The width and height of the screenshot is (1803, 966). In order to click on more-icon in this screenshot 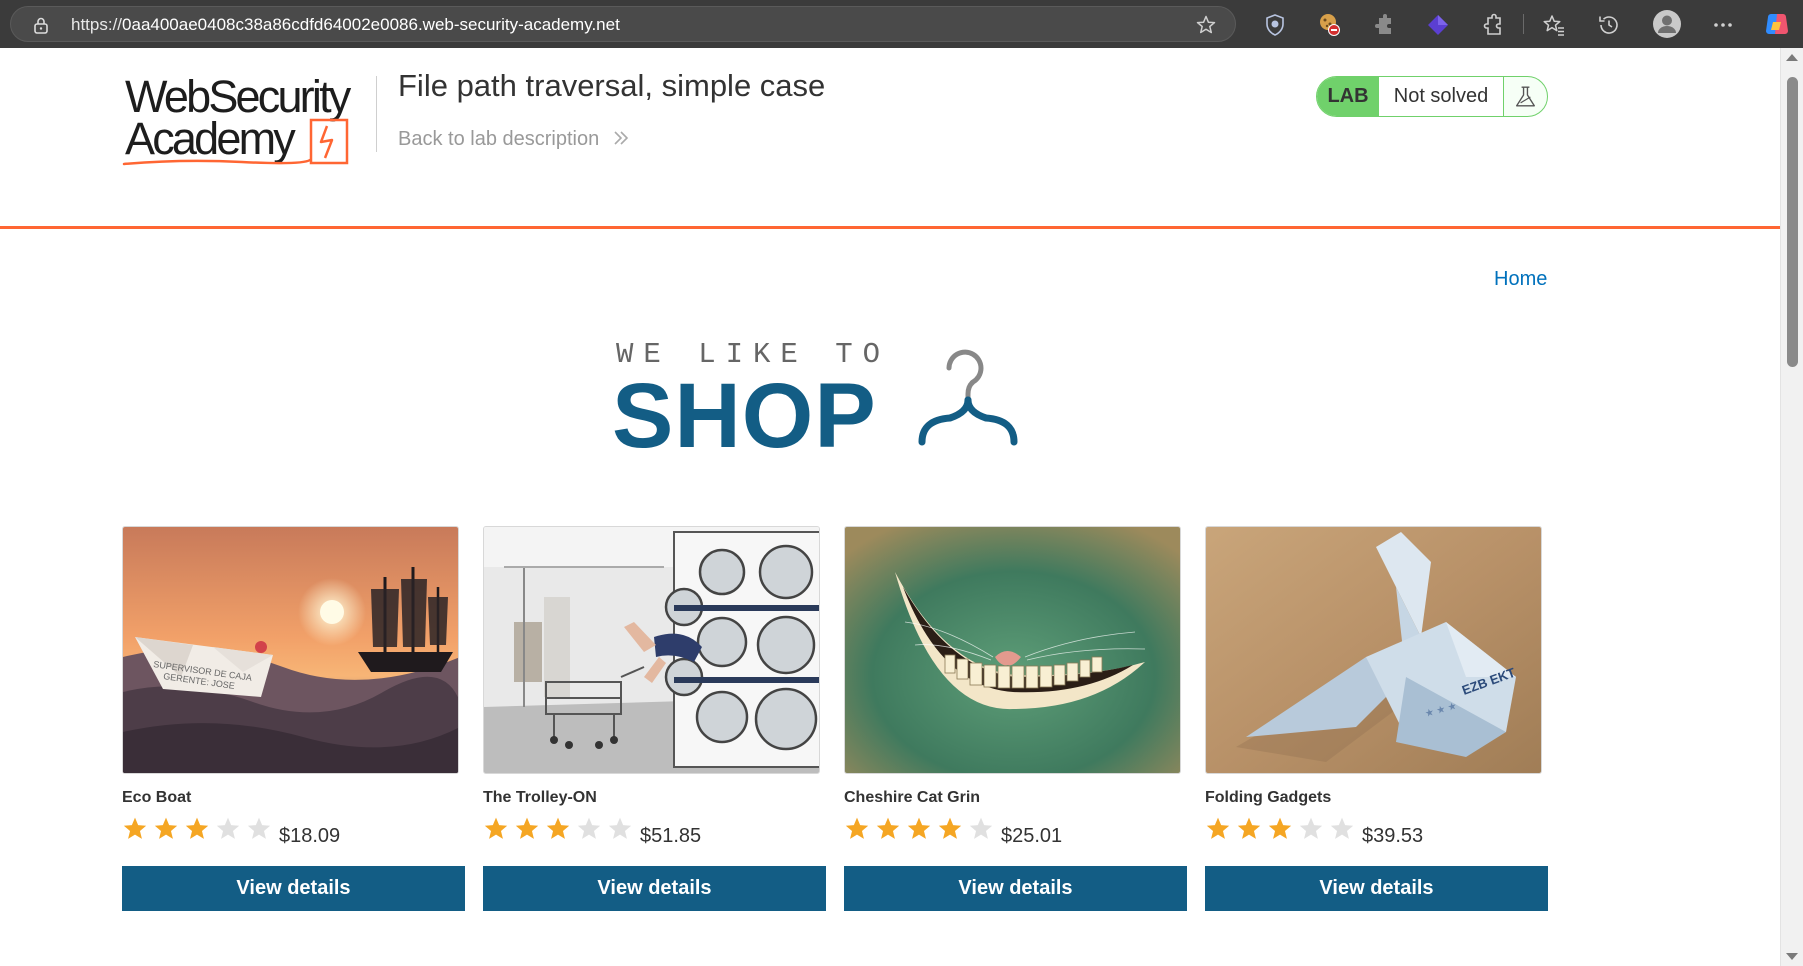, I will do `click(1723, 25)`.